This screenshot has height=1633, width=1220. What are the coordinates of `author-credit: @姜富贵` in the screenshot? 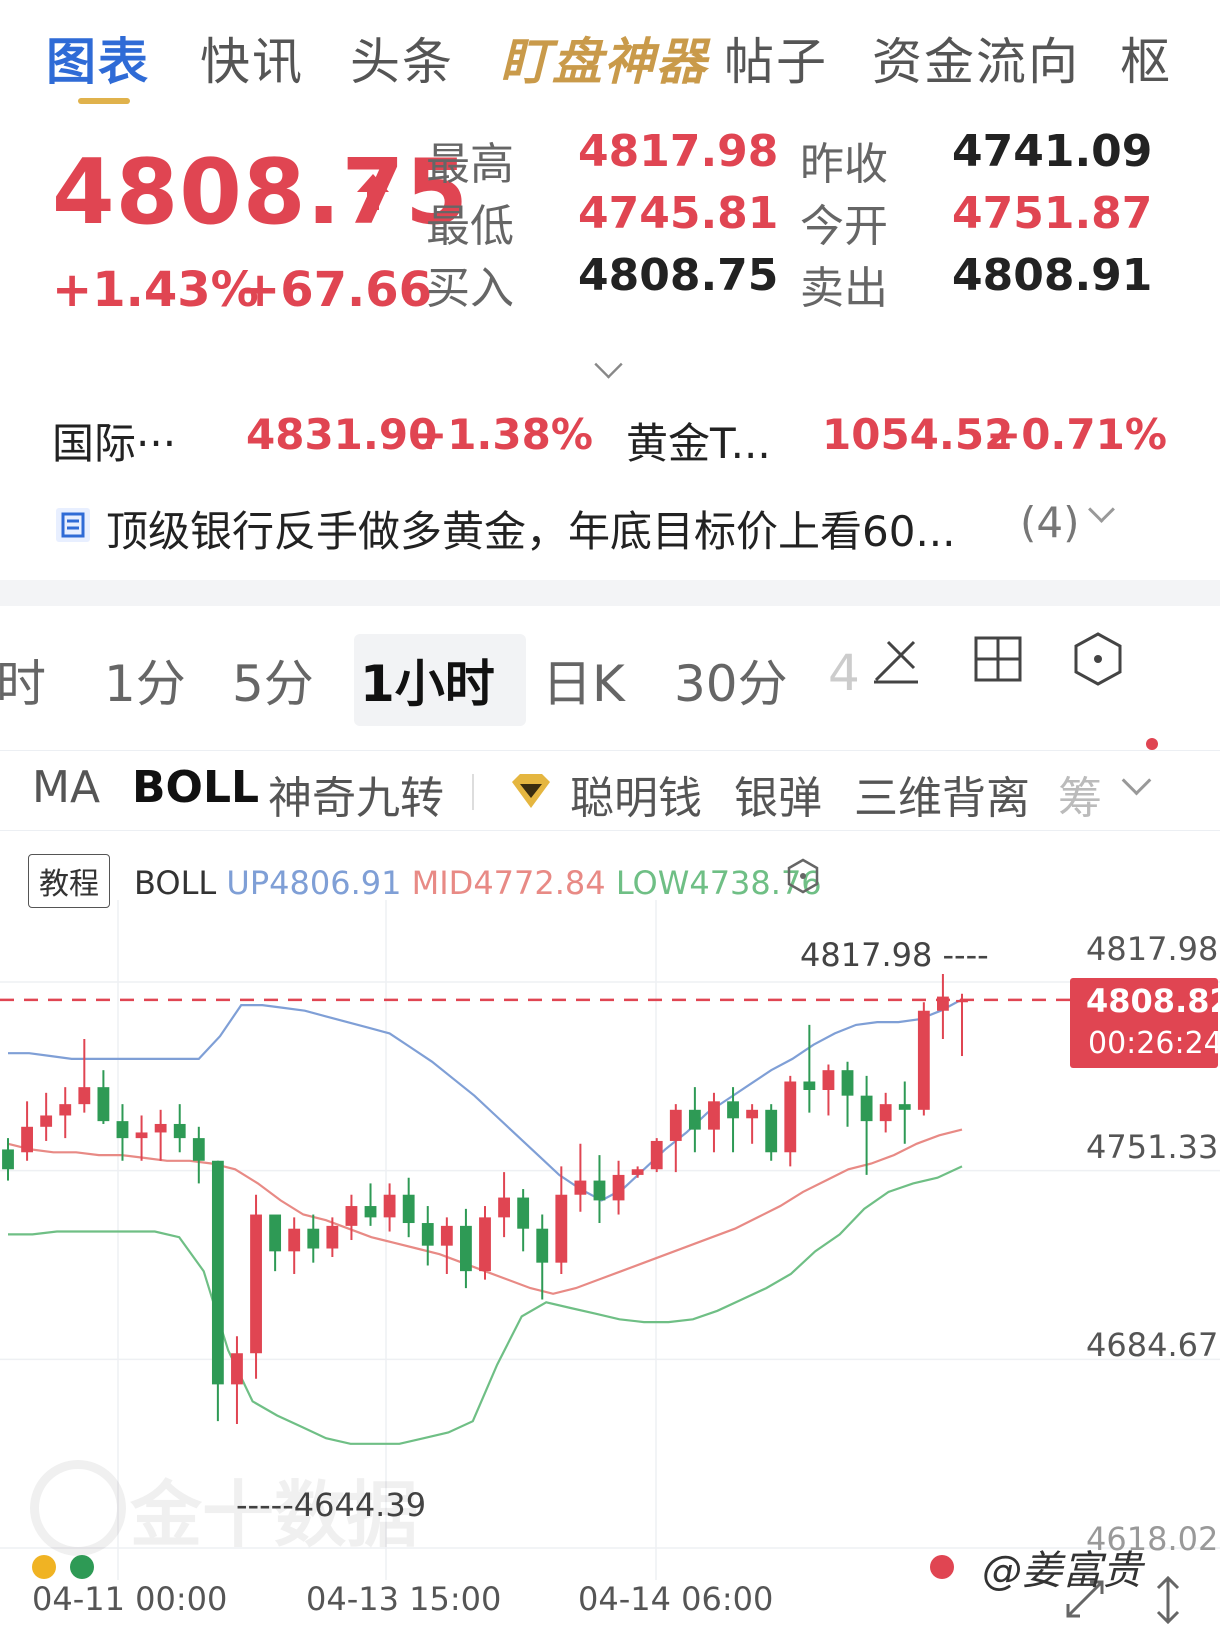 It's located at (1062, 1571).